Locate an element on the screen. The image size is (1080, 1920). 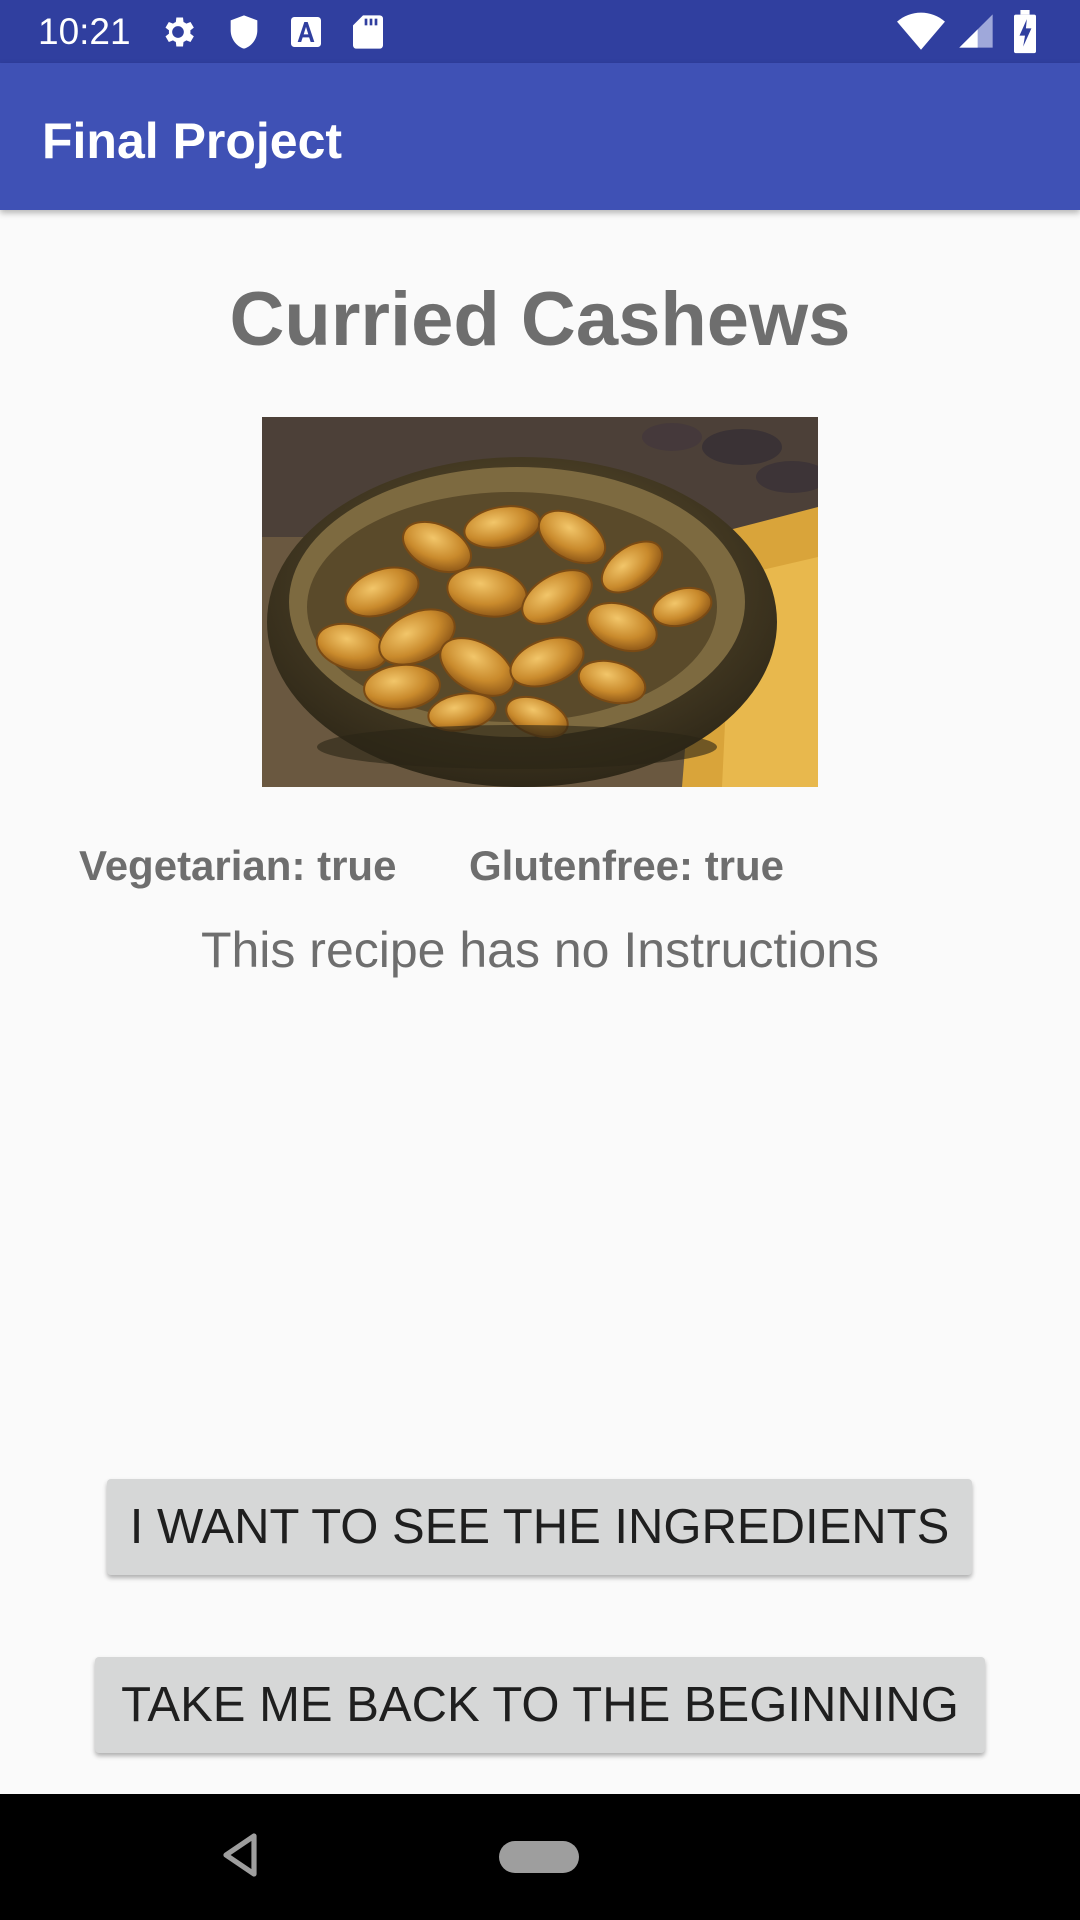
app-bar: Final Project is located at coordinates (540, 136).